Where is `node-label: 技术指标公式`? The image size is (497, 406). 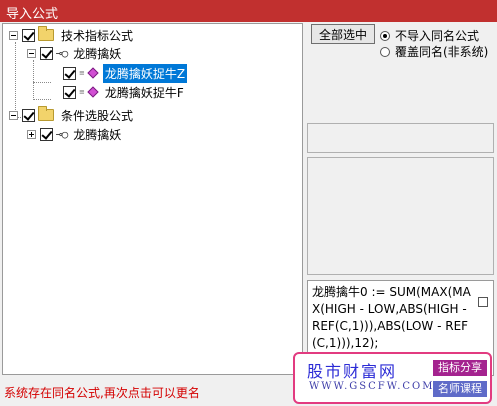
node-label: 技术指标公式 is located at coordinates (97, 35).